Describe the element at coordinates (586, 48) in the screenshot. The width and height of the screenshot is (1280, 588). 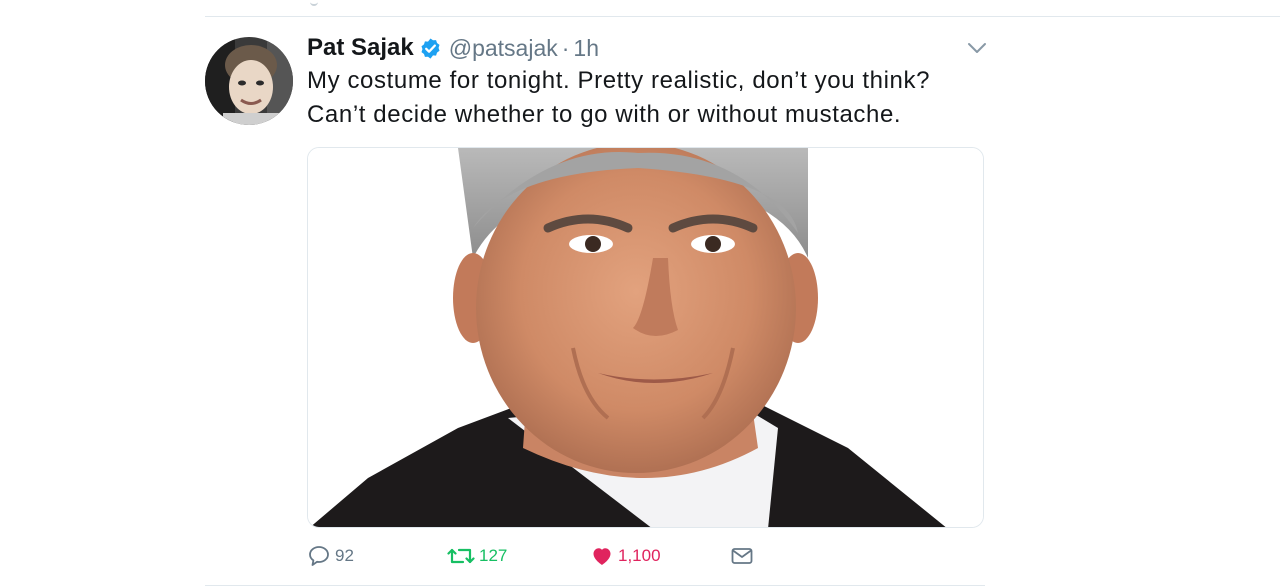
I see `timestamp: 1h` at that location.